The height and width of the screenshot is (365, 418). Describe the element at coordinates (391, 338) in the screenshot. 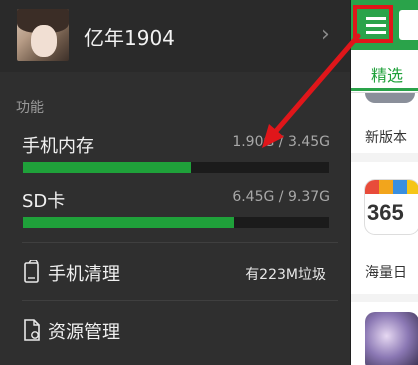

I see `app-icon-game` at that location.